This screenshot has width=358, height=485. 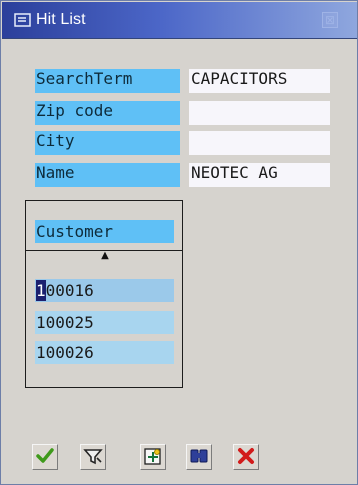 I want to click on field-value-name: NEOTEC AG, so click(x=259, y=175).